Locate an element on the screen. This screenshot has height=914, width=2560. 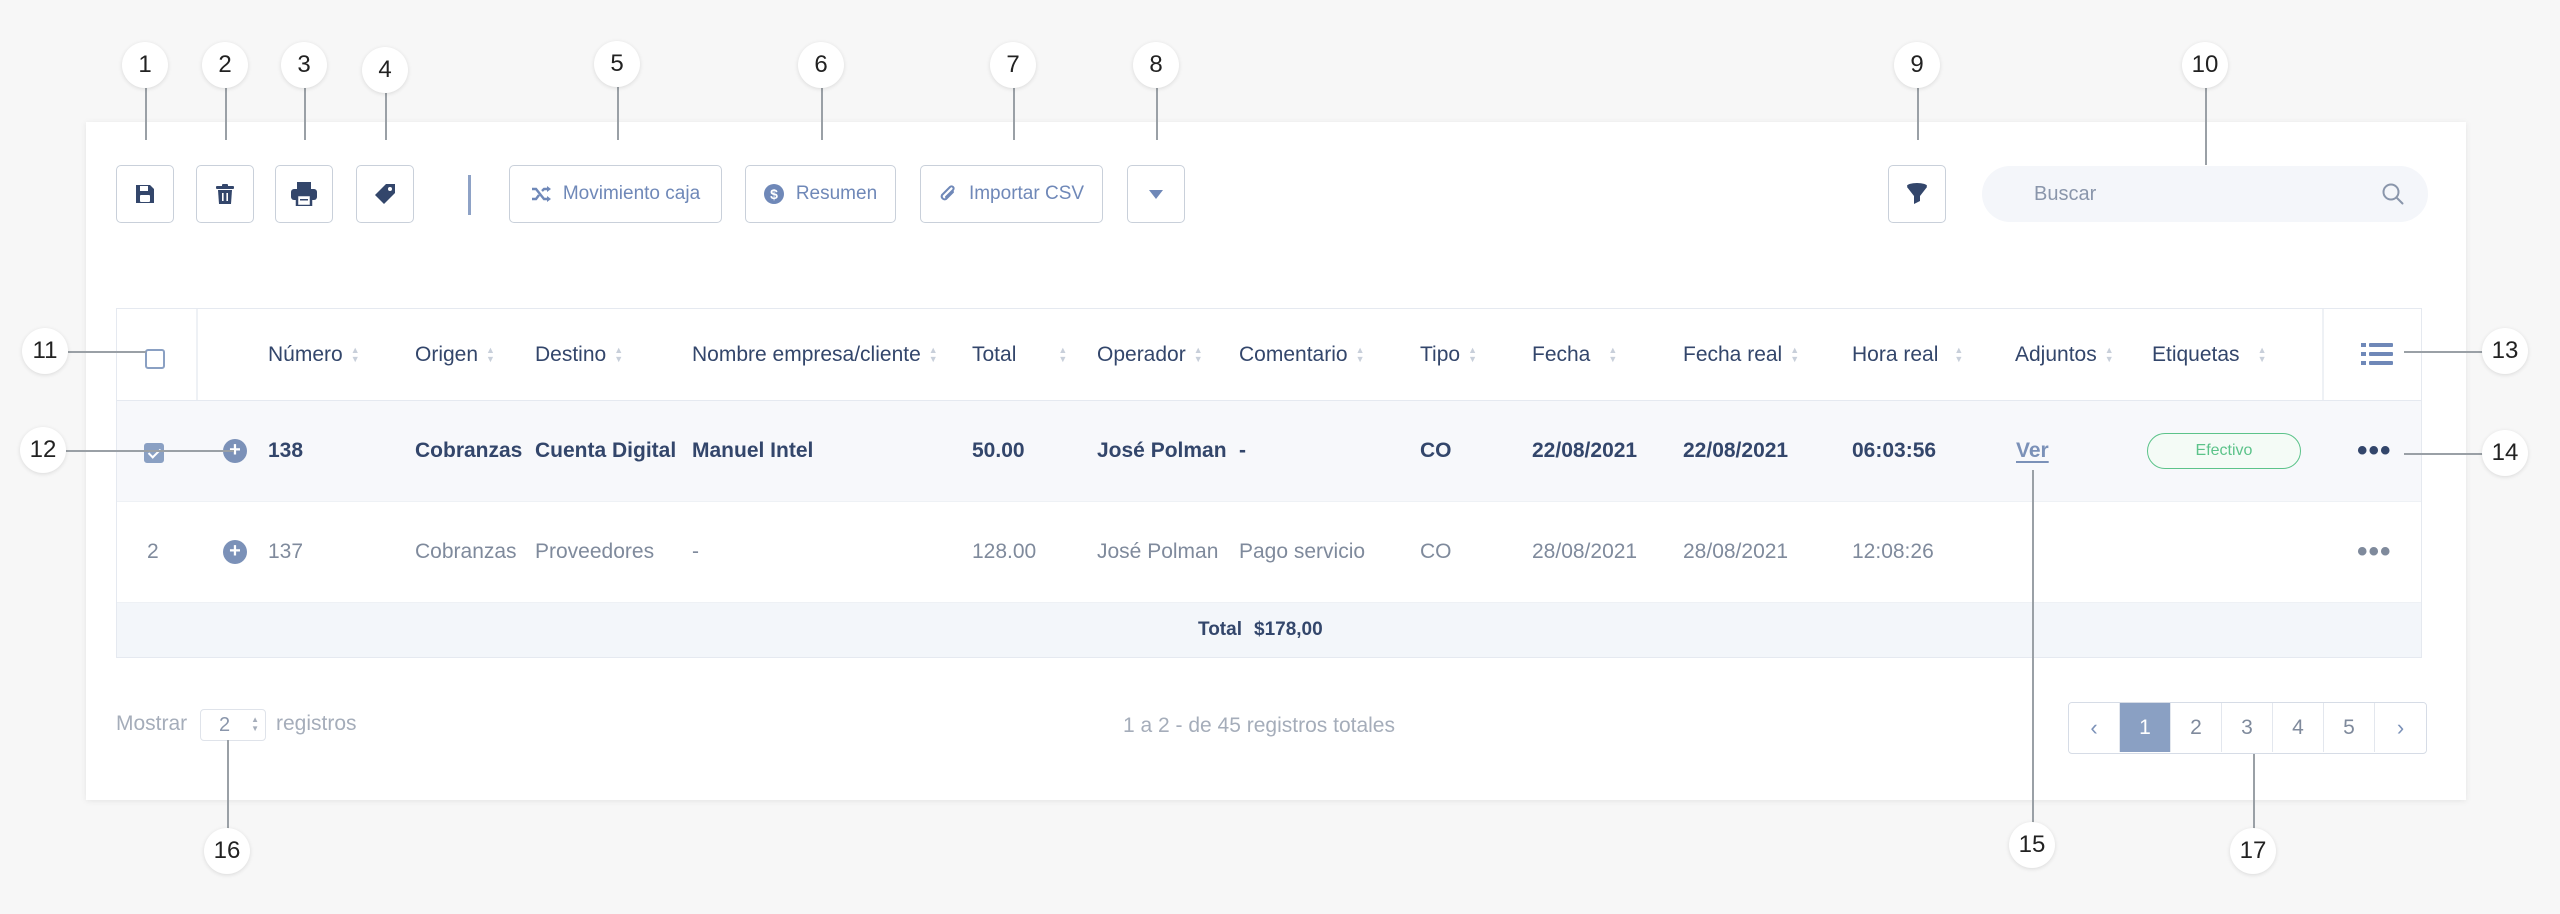
importar-csv-button: Importar CSV is located at coordinates (1011, 194).